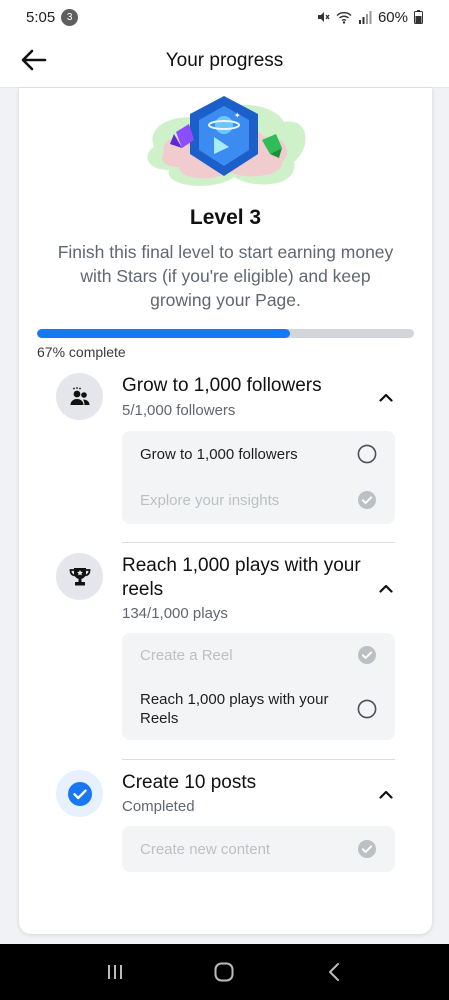 This screenshot has height=1000, width=449. Describe the element at coordinates (234, 708) in the screenshot. I see `subtask-label: Reach 1,000 plays with your Reels` at that location.